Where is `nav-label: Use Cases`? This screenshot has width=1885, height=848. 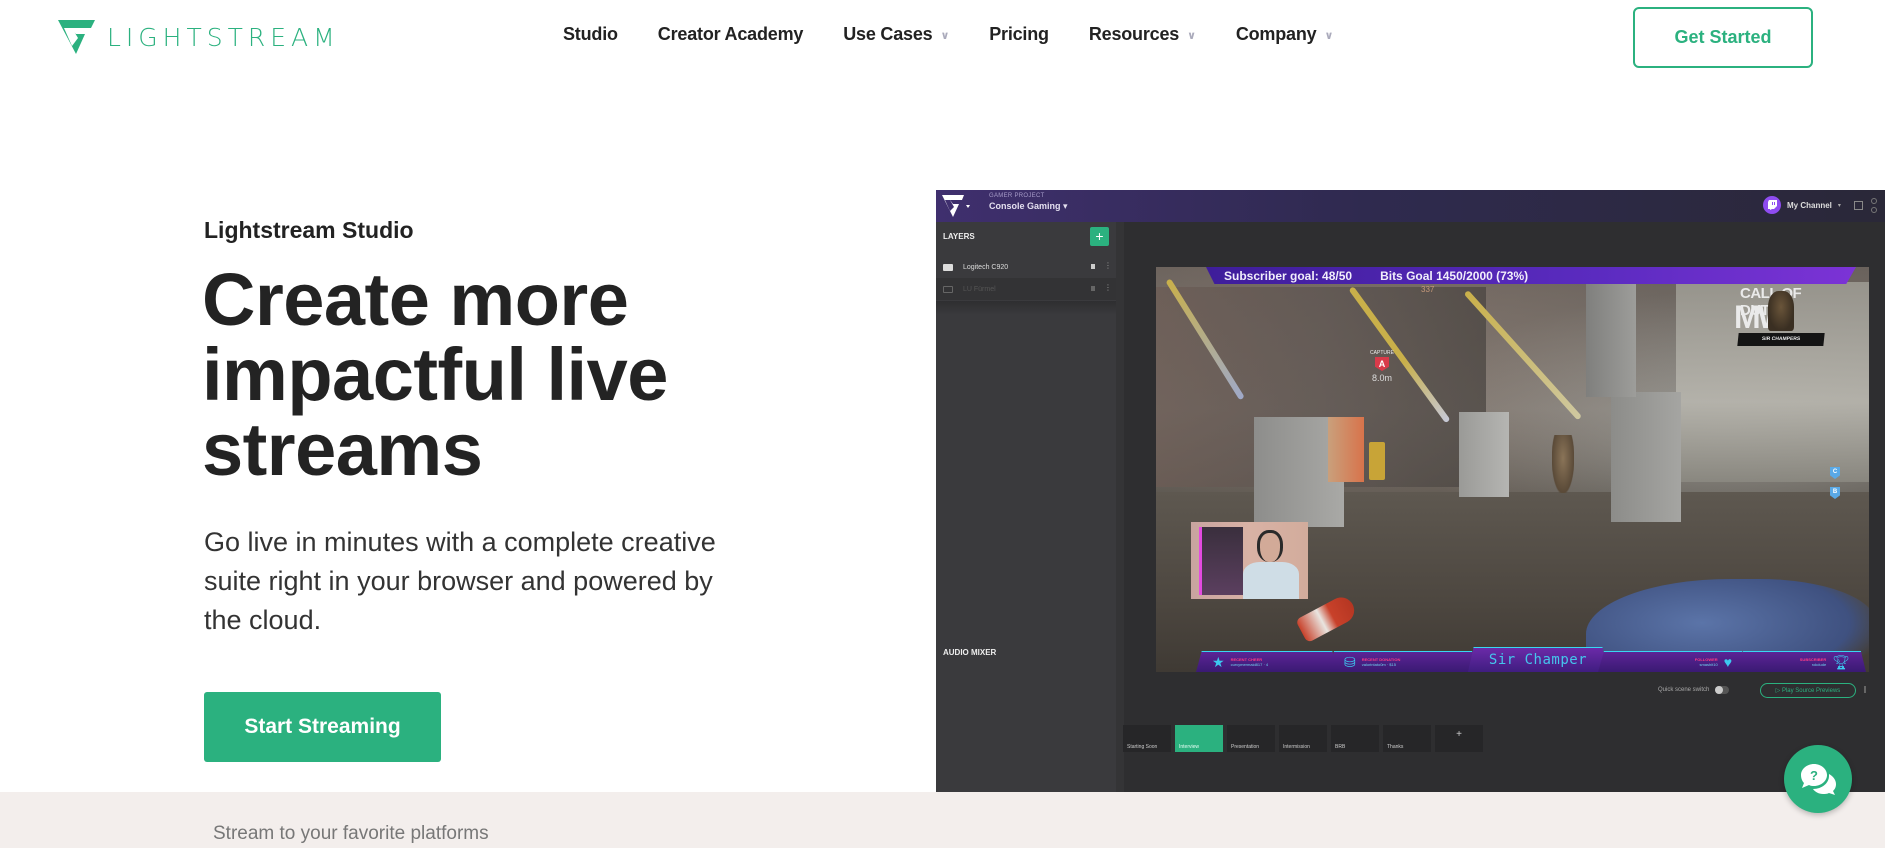 nav-label: Use Cases is located at coordinates (888, 34).